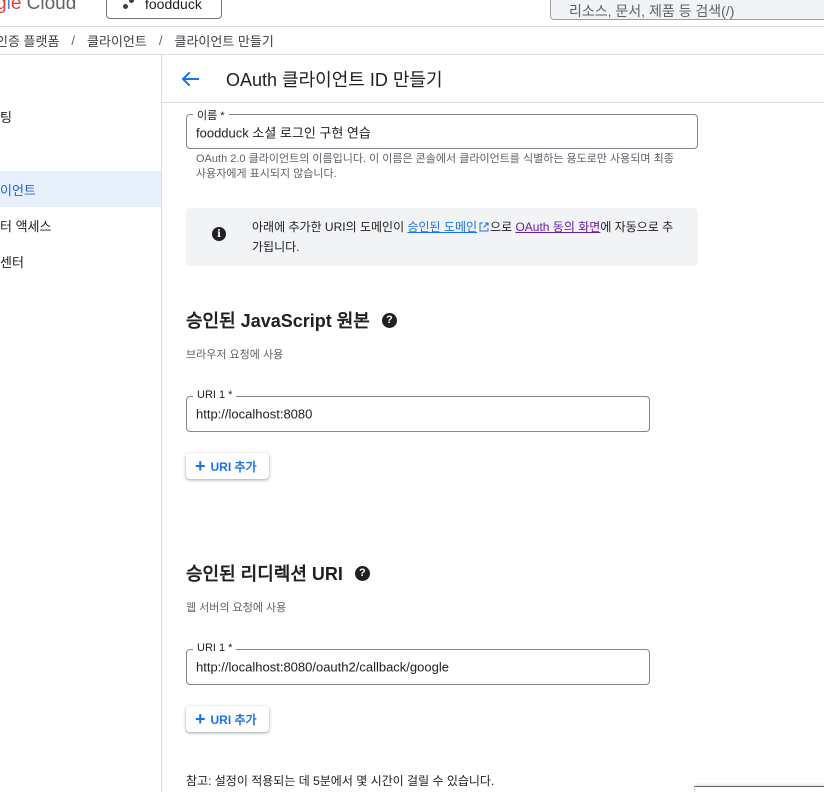 This screenshot has width=824, height=792. What do you see at coordinates (235, 355) in the screenshot?
I see `js-origins-subtitle: 브라우저 요청에 사용` at bounding box center [235, 355].